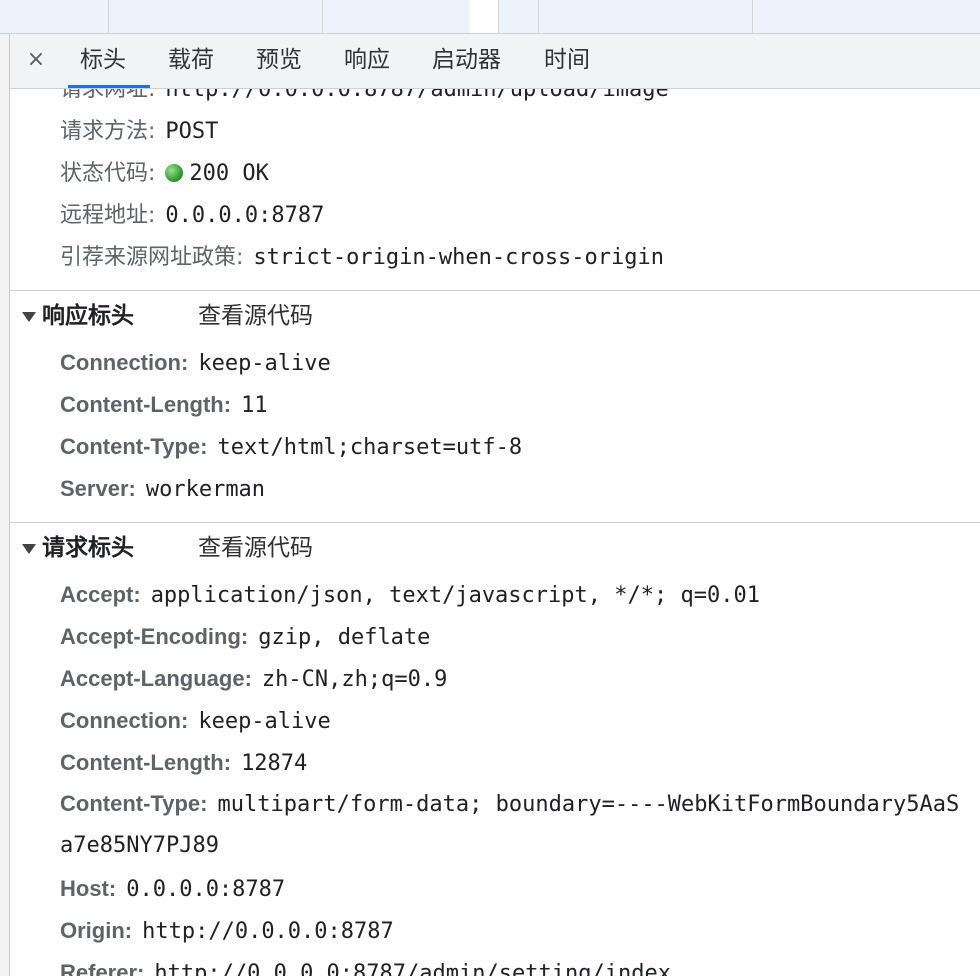 The width and height of the screenshot is (980, 976). I want to click on header-value: 0.0.0.0:8787, so click(206, 889).